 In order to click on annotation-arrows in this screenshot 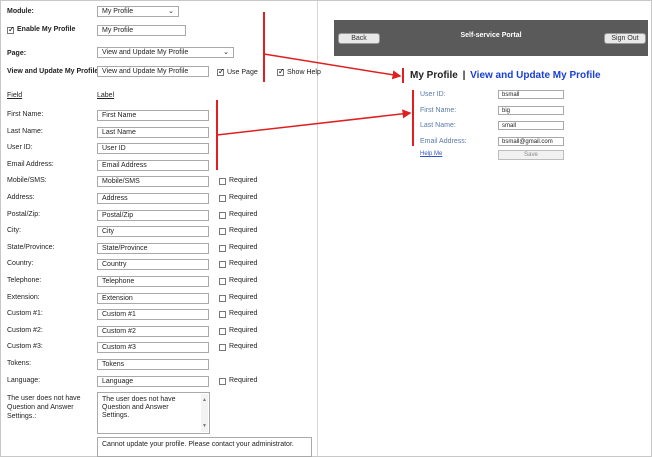, I will do `click(314, 94)`.